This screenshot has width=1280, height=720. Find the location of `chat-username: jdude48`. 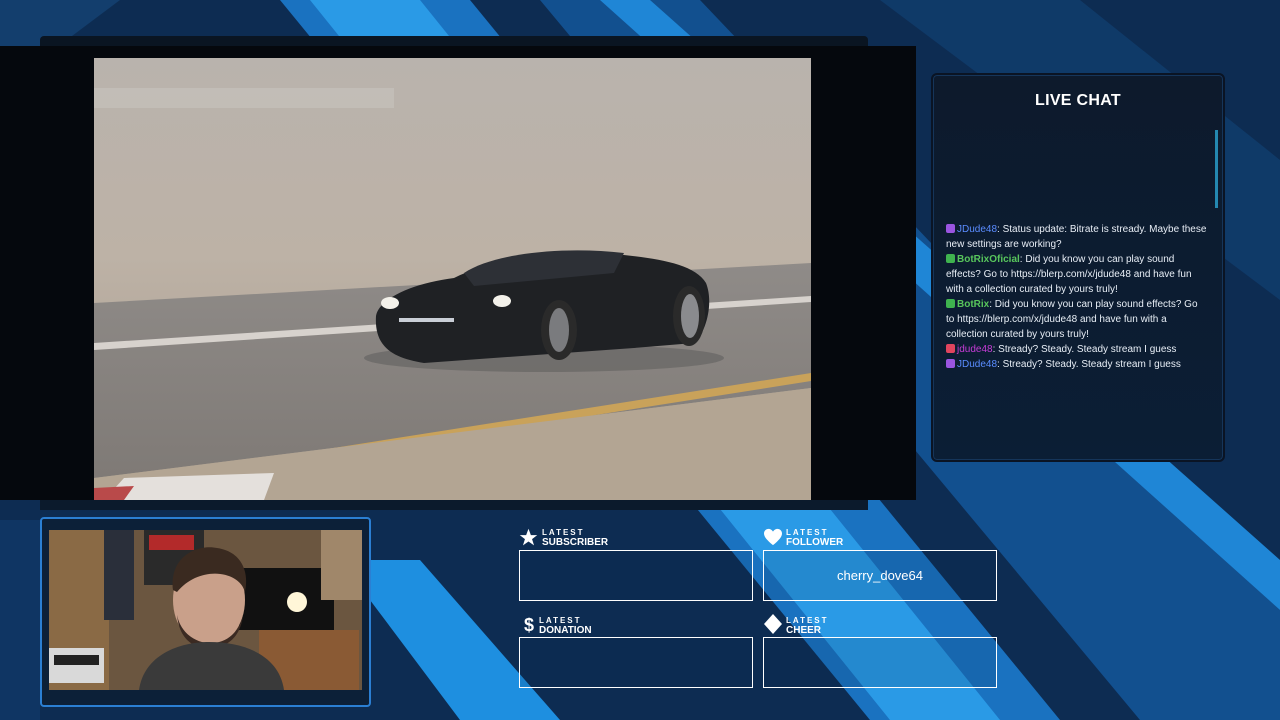

chat-username: jdude48 is located at coordinates (975, 349).